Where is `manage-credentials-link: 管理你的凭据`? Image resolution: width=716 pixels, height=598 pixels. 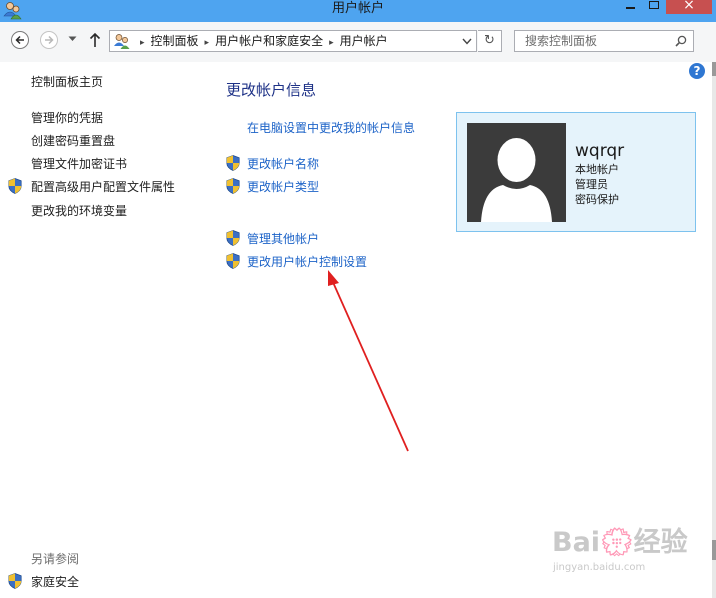 manage-credentials-link: 管理你的凭据 is located at coordinates (67, 117).